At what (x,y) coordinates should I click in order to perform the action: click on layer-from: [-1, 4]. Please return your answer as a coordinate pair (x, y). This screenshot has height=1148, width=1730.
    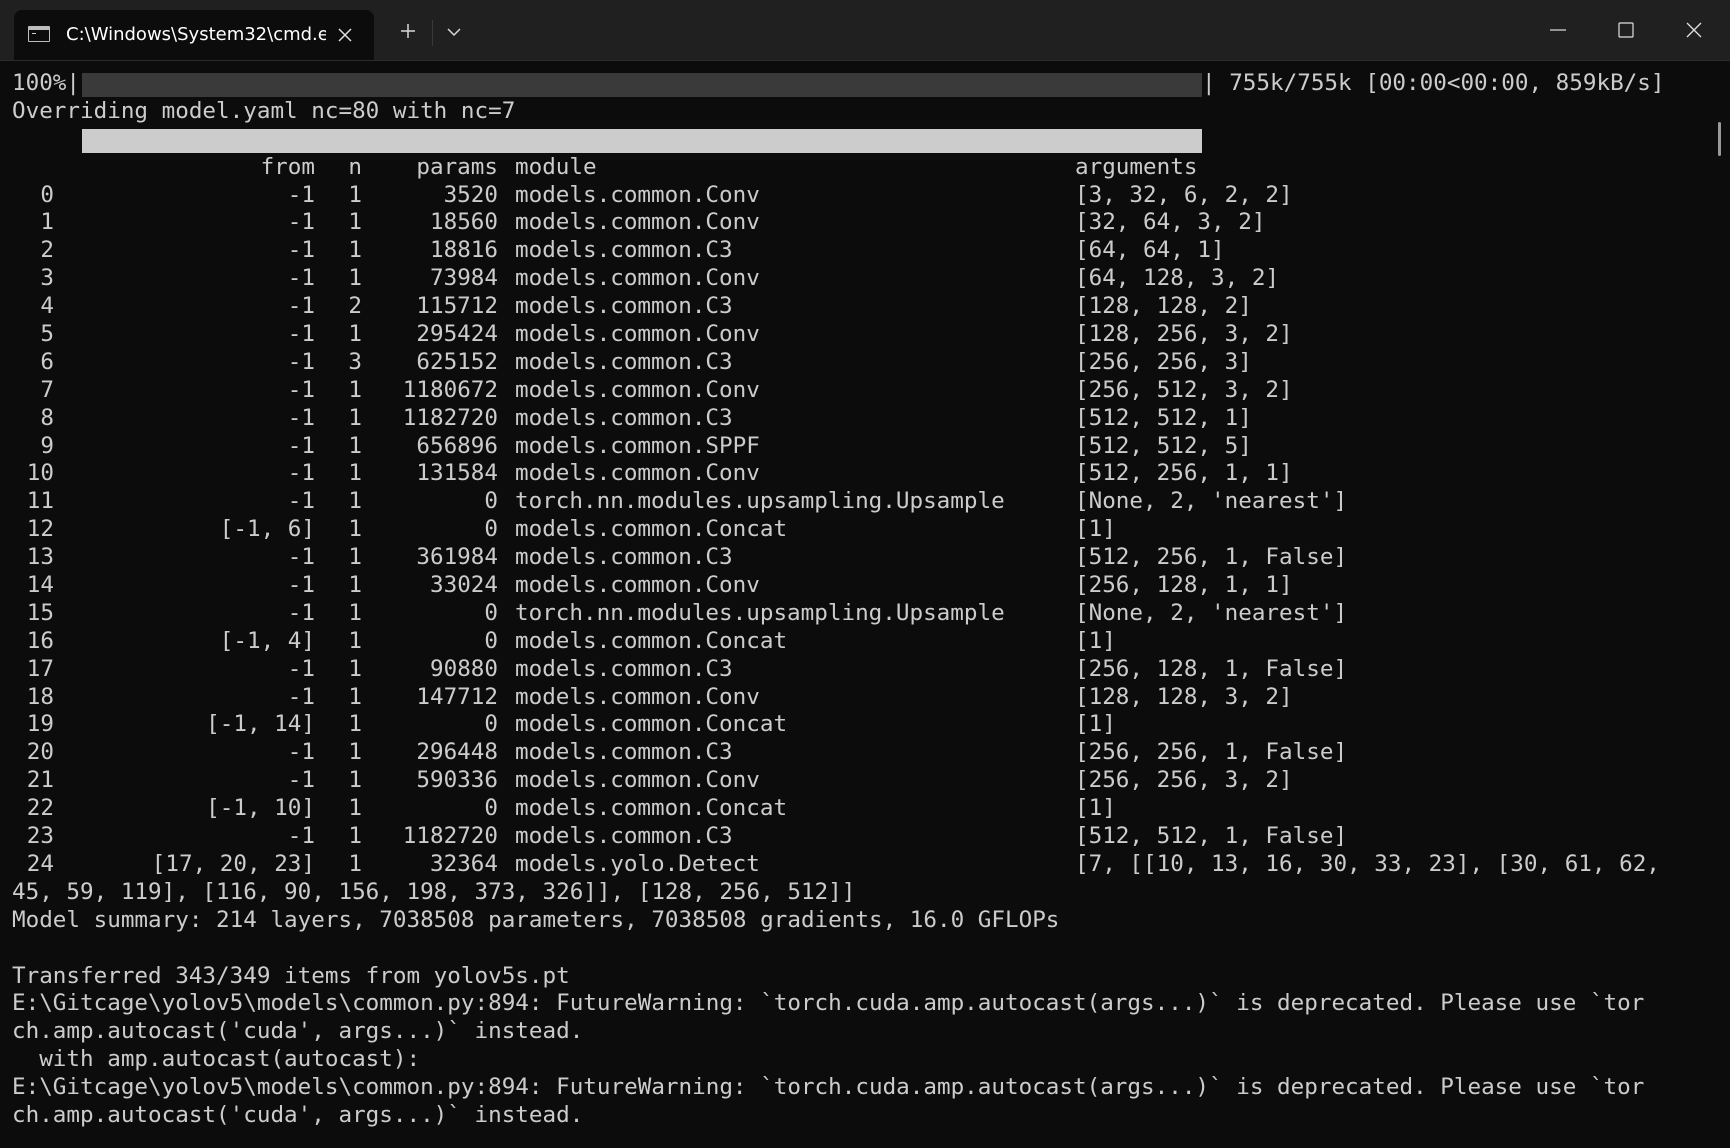
    Looking at the image, I should click on (267, 640).